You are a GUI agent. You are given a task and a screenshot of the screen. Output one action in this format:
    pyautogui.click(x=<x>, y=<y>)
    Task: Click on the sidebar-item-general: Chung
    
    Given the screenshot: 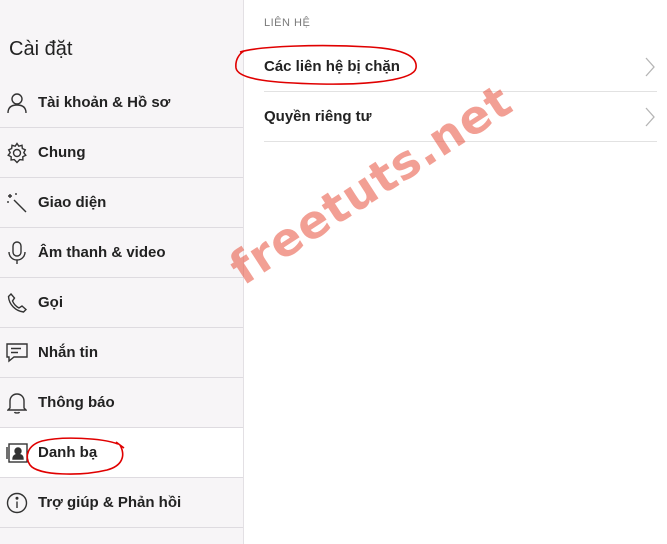 What is the action you would take?
    pyautogui.click(x=121, y=153)
    